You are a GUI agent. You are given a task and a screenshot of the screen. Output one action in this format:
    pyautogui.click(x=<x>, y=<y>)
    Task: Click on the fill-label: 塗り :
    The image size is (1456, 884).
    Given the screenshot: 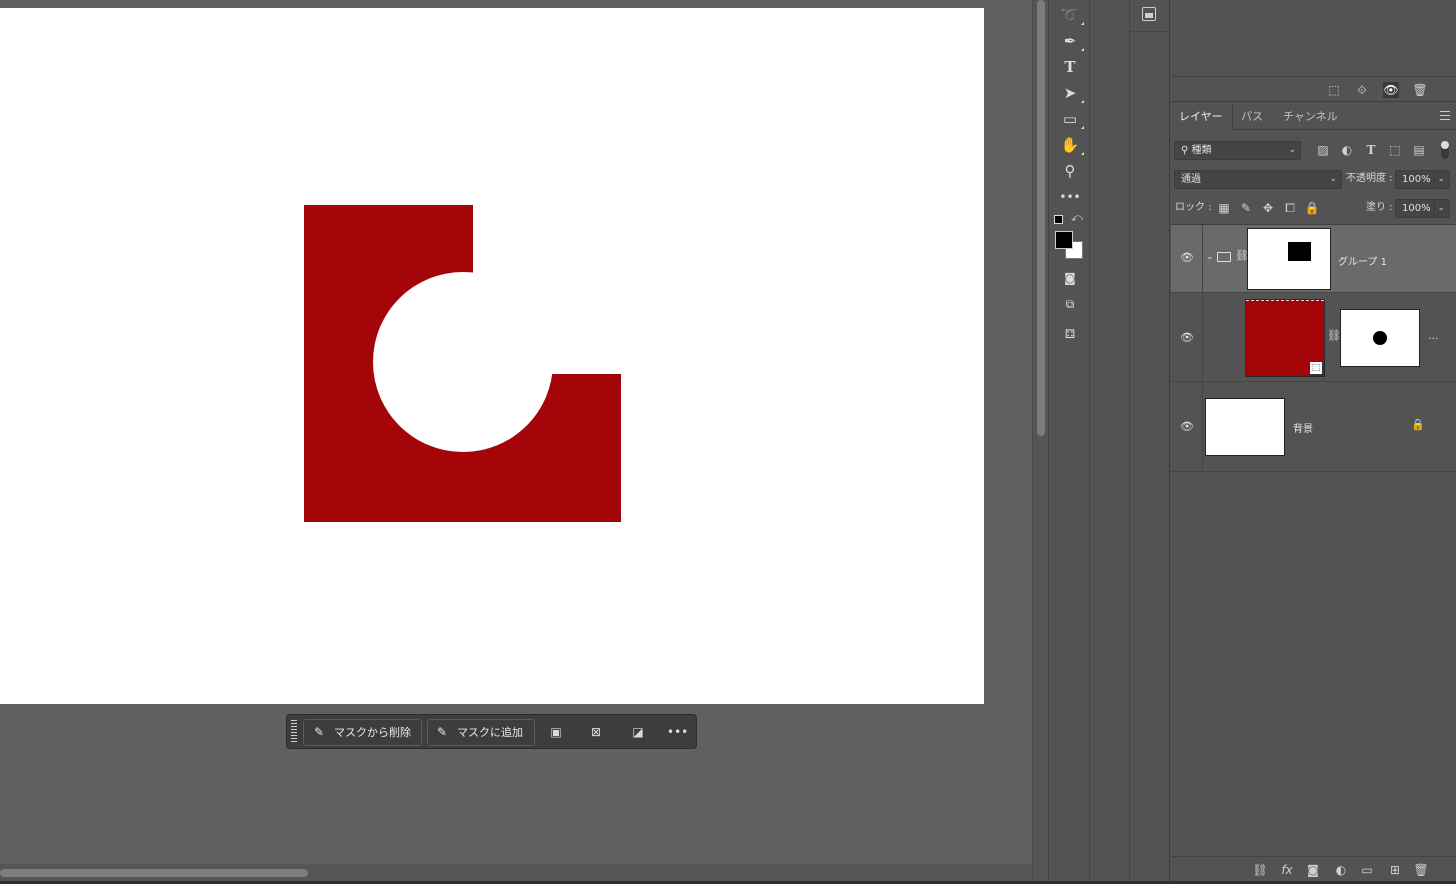 What is the action you would take?
    pyautogui.click(x=1379, y=207)
    